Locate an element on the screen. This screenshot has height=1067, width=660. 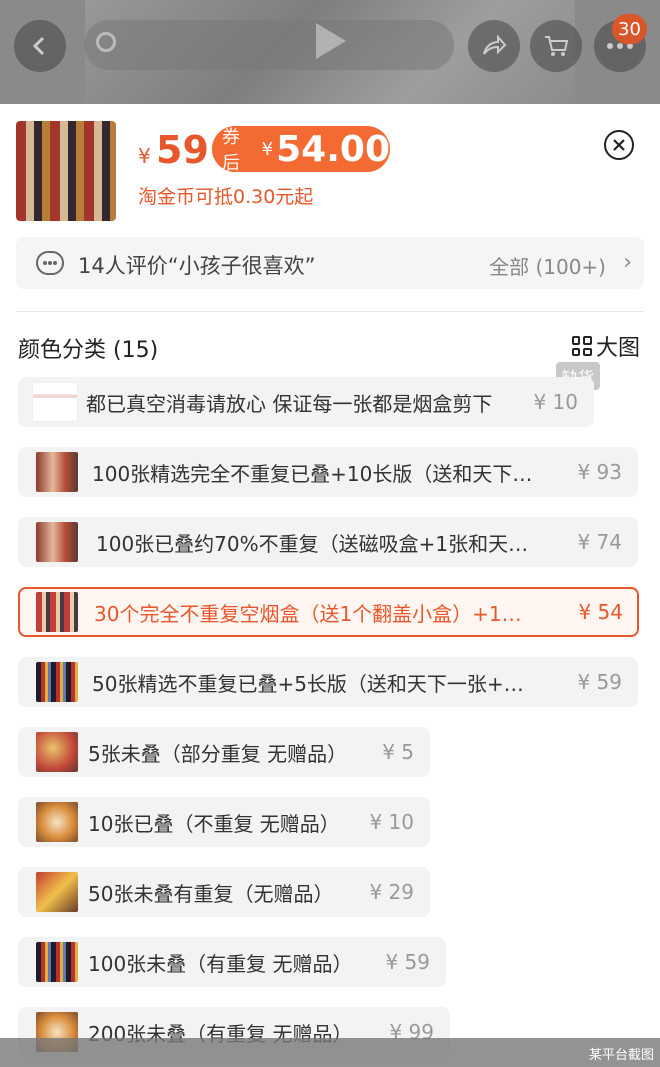
sku-option: 10张已叠（不重复 无赠品） ¥ 10 is located at coordinates (224, 822).